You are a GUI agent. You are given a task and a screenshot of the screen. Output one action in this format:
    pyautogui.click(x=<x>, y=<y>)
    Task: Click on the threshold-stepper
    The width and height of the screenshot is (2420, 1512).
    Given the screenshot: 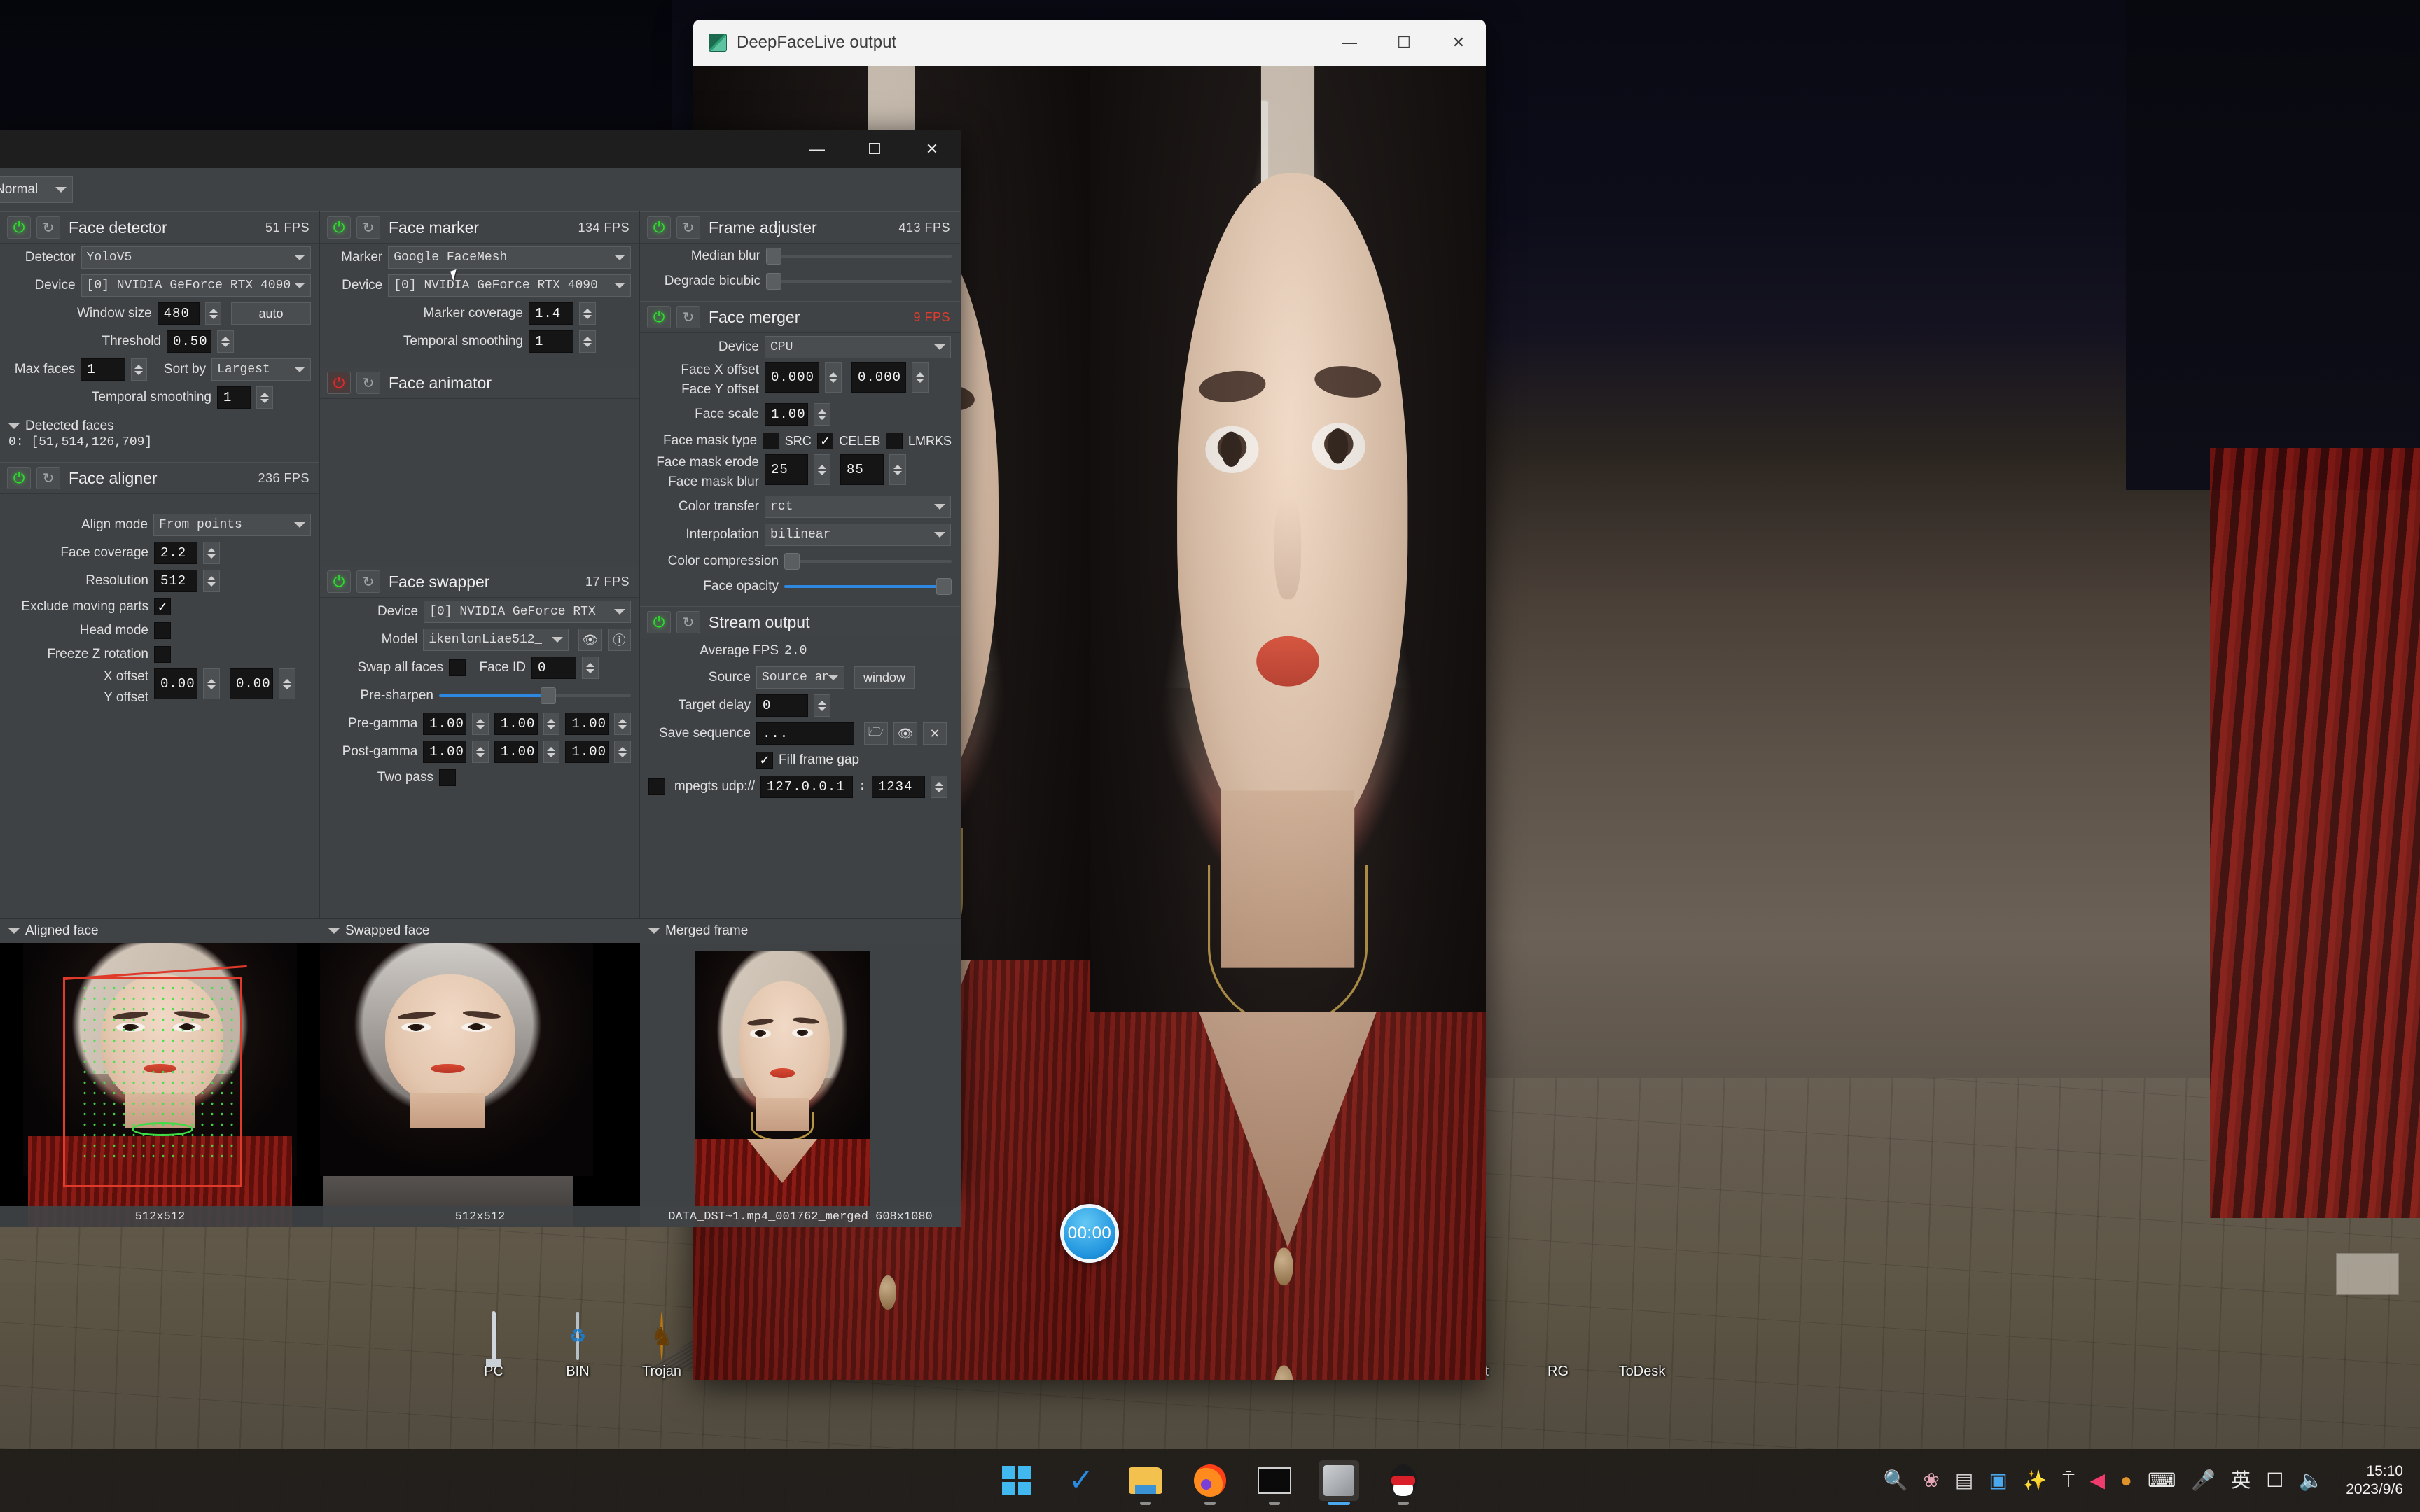 What is the action you would take?
    pyautogui.click(x=225, y=341)
    